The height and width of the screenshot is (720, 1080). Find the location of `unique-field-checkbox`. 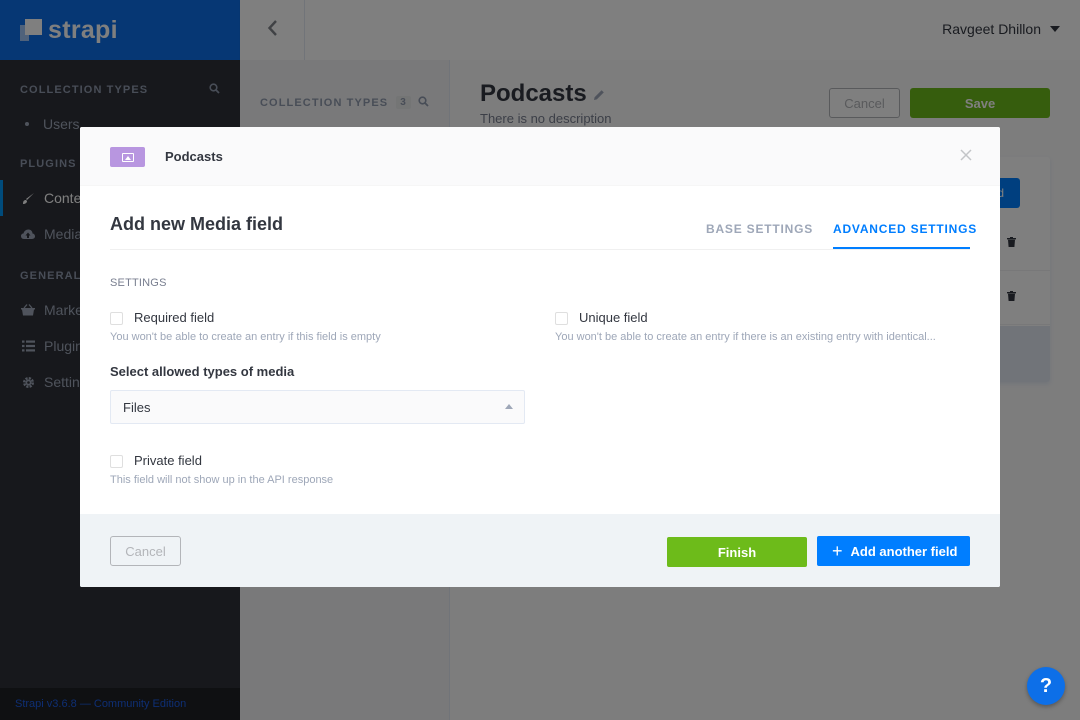

unique-field-checkbox is located at coordinates (561, 318).